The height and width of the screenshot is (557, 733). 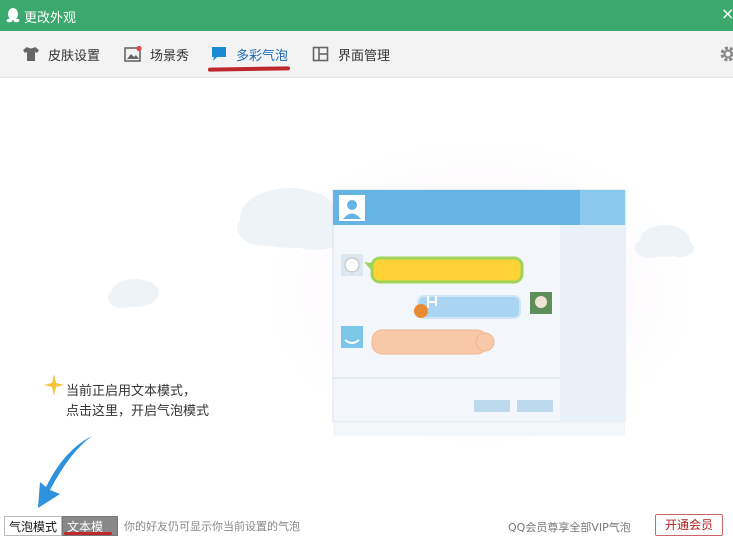 What do you see at coordinates (262, 56) in the screenshot?
I see `tab-label: 多彩气泡` at bounding box center [262, 56].